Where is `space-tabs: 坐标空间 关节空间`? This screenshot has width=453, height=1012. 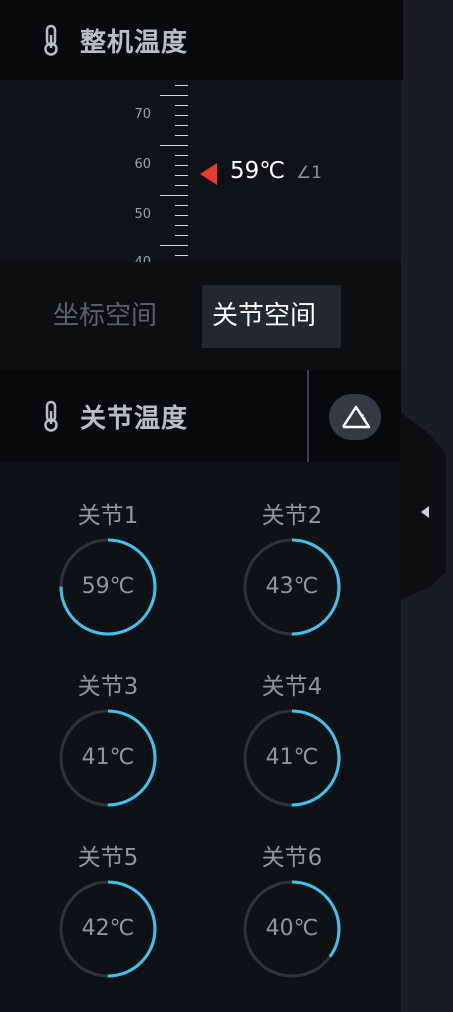 space-tabs: 坐标空间 关节空间 is located at coordinates (200, 316).